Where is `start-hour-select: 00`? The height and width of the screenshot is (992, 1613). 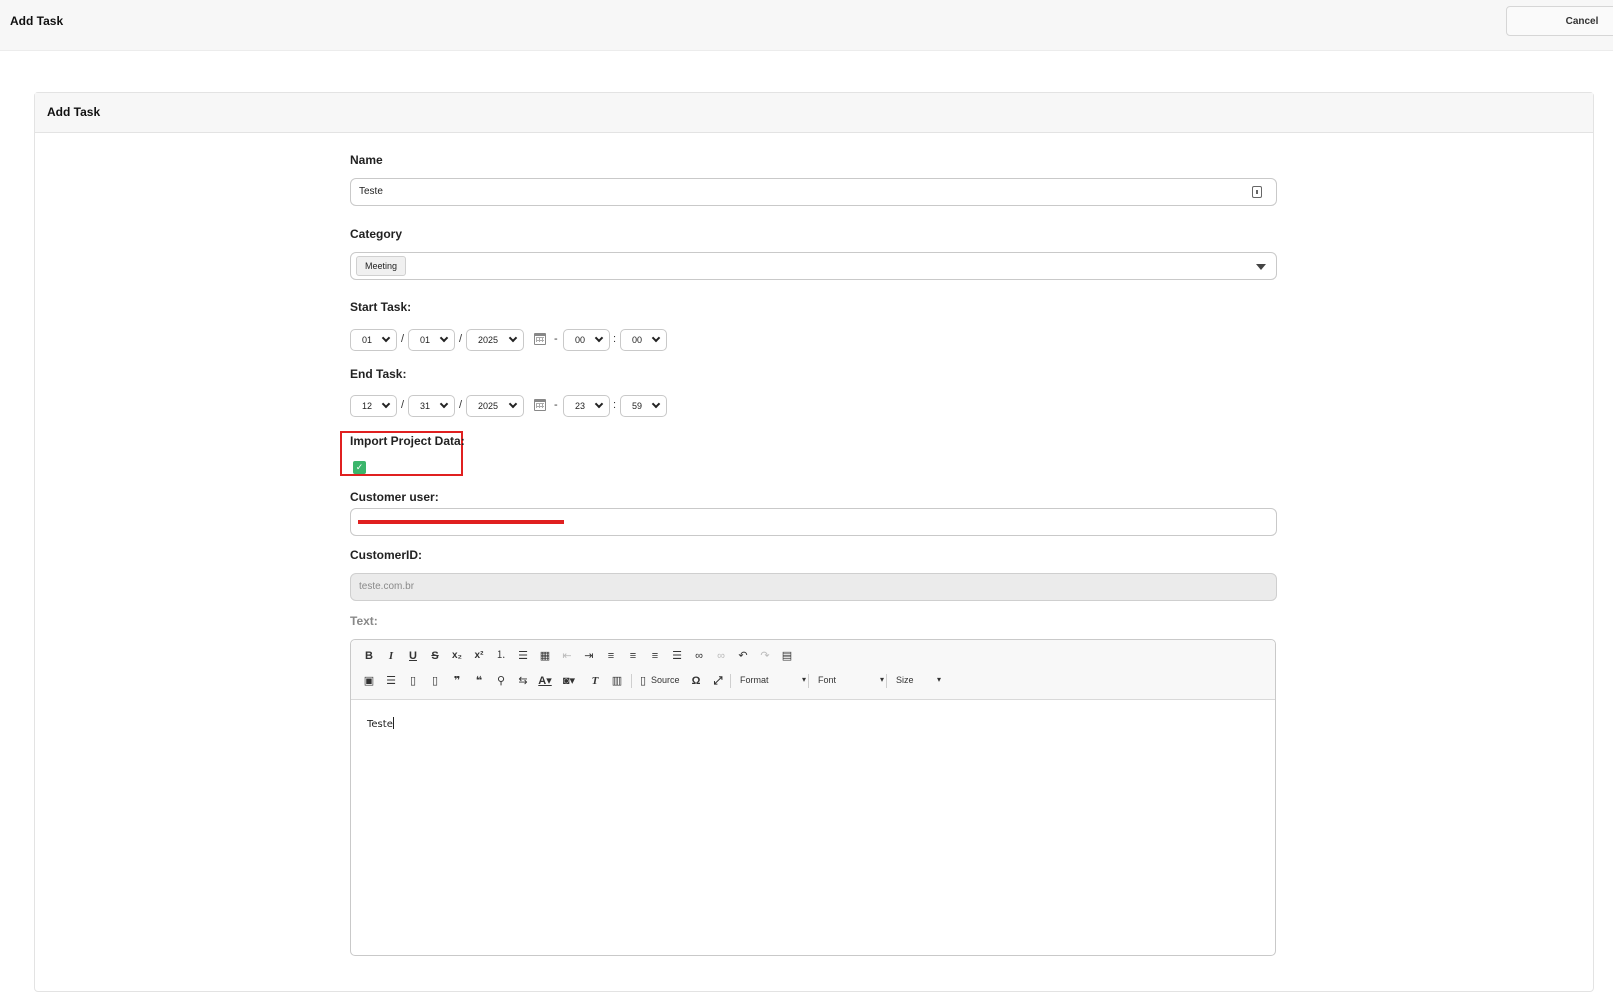
start-hour-select: 00 is located at coordinates (586, 340).